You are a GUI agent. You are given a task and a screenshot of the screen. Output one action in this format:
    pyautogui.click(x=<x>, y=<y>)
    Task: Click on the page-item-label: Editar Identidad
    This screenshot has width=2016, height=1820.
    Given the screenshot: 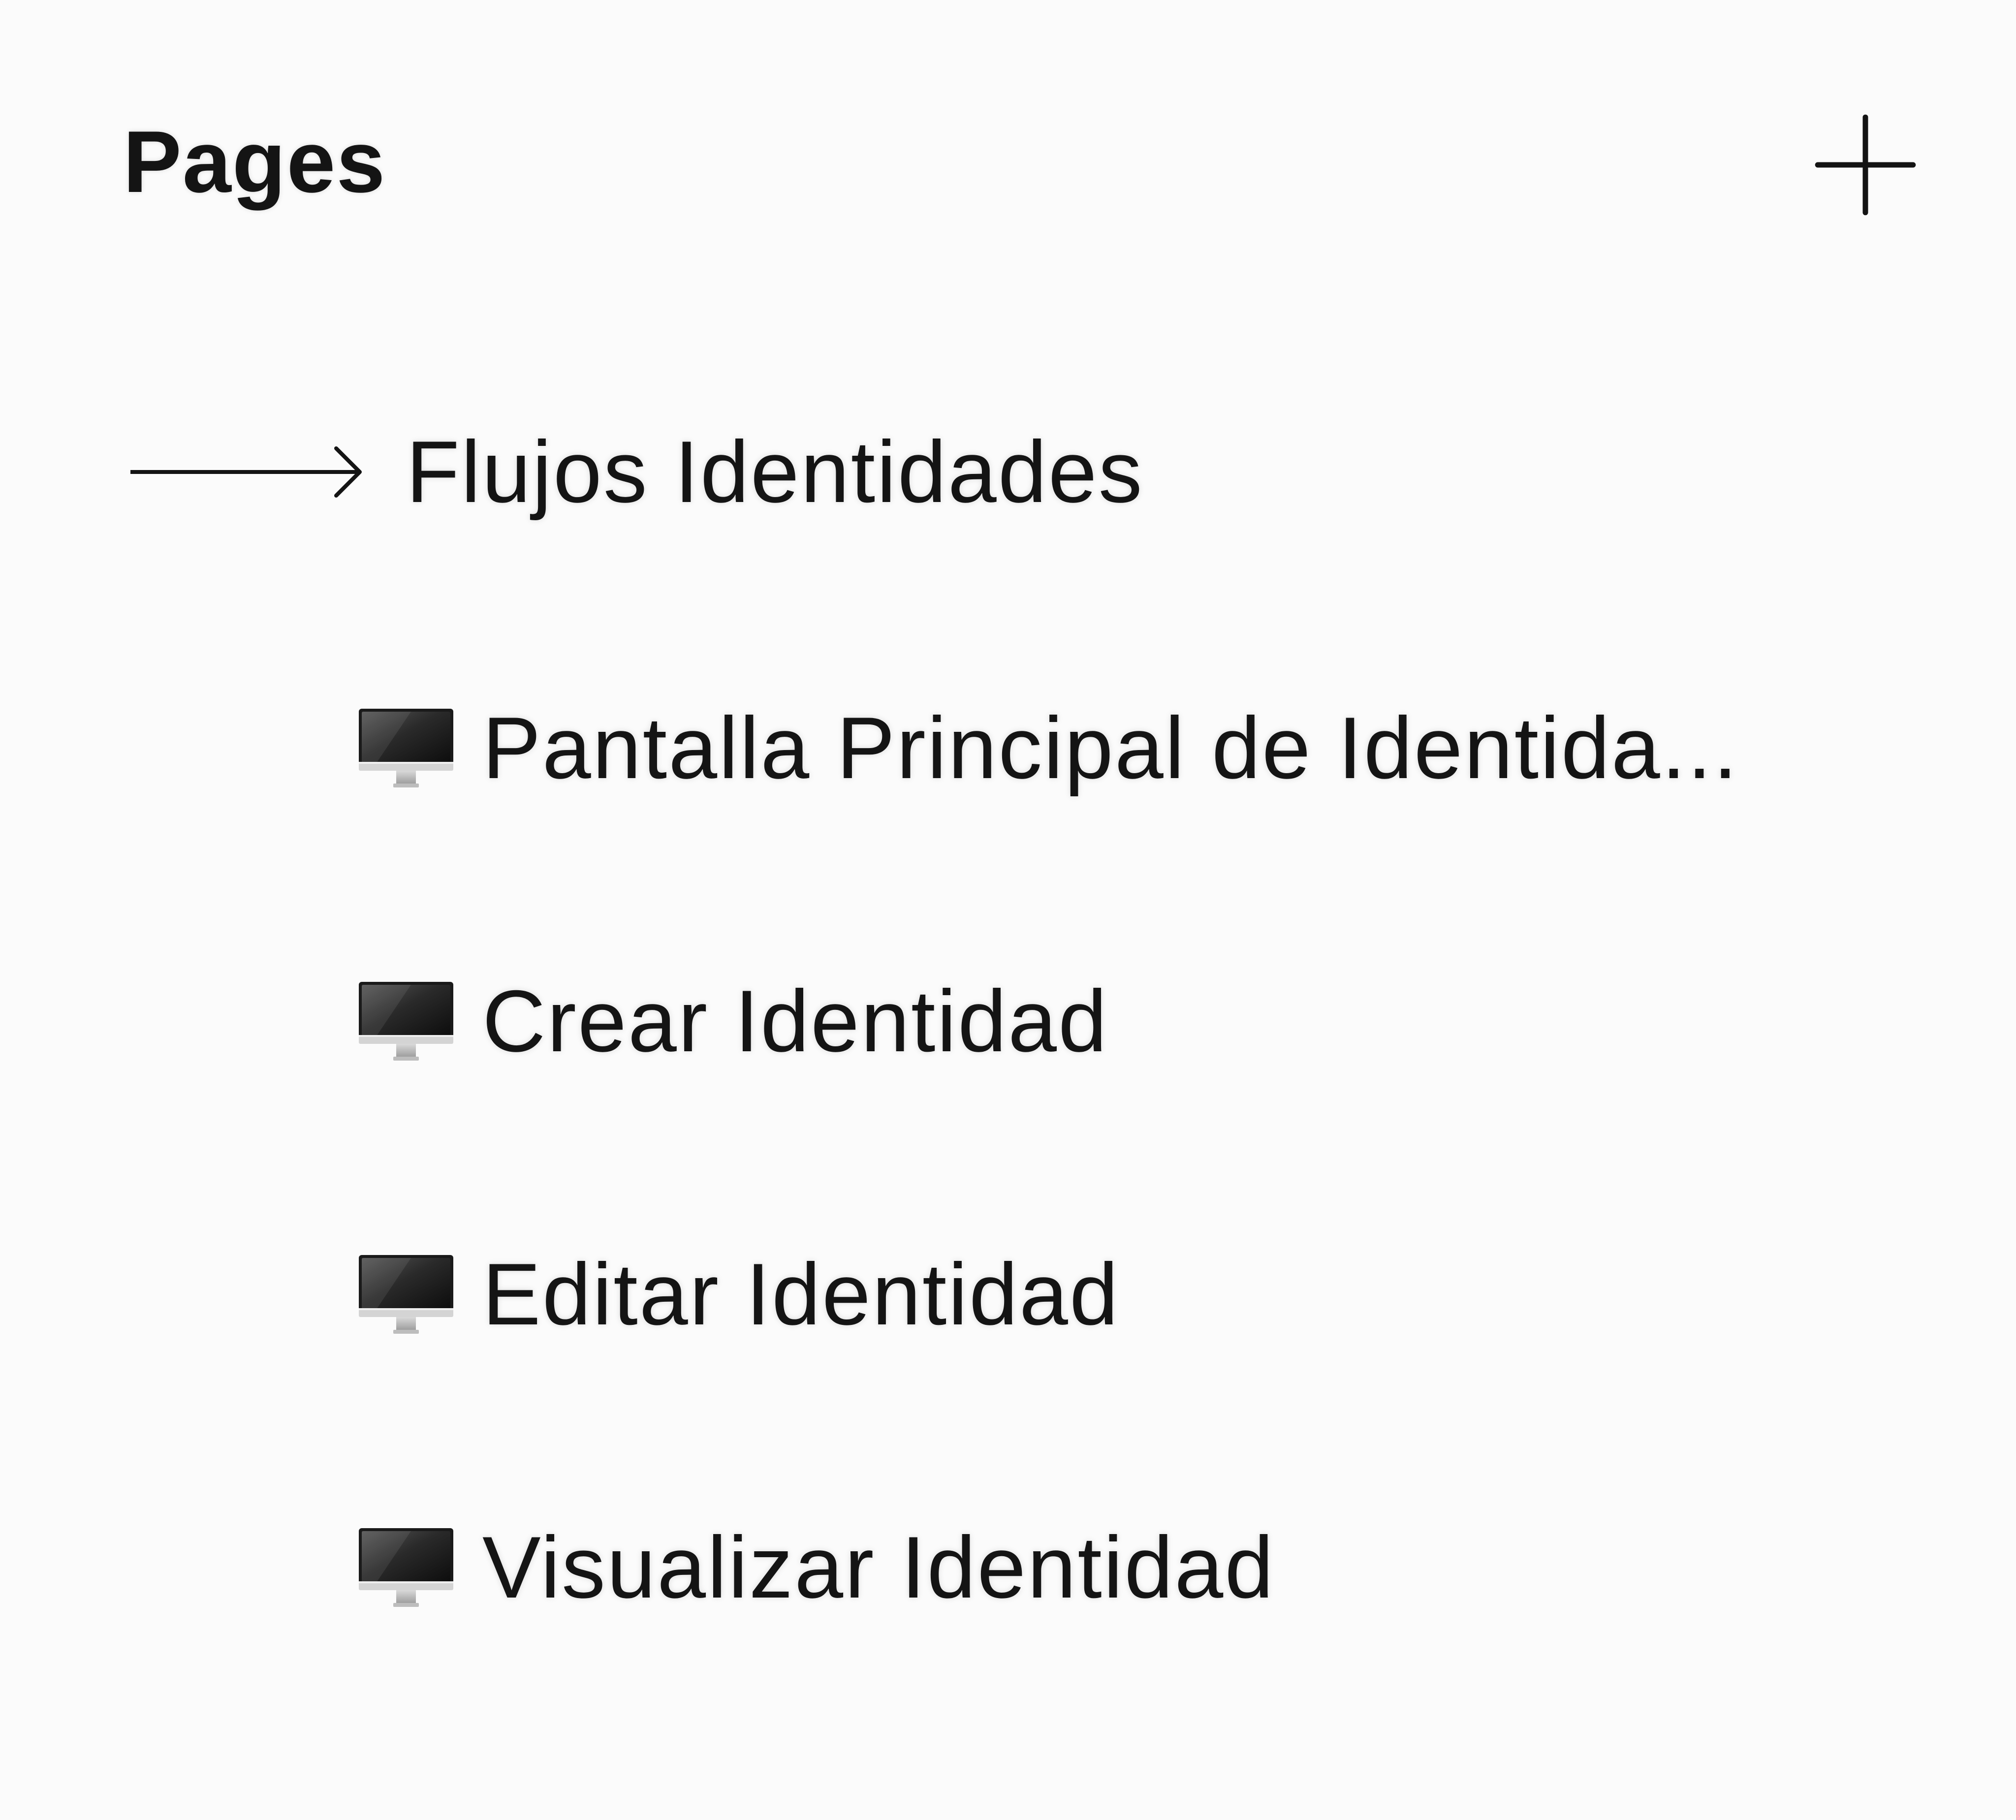 What is the action you would take?
    pyautogui.click(x=801, y=1294)
    